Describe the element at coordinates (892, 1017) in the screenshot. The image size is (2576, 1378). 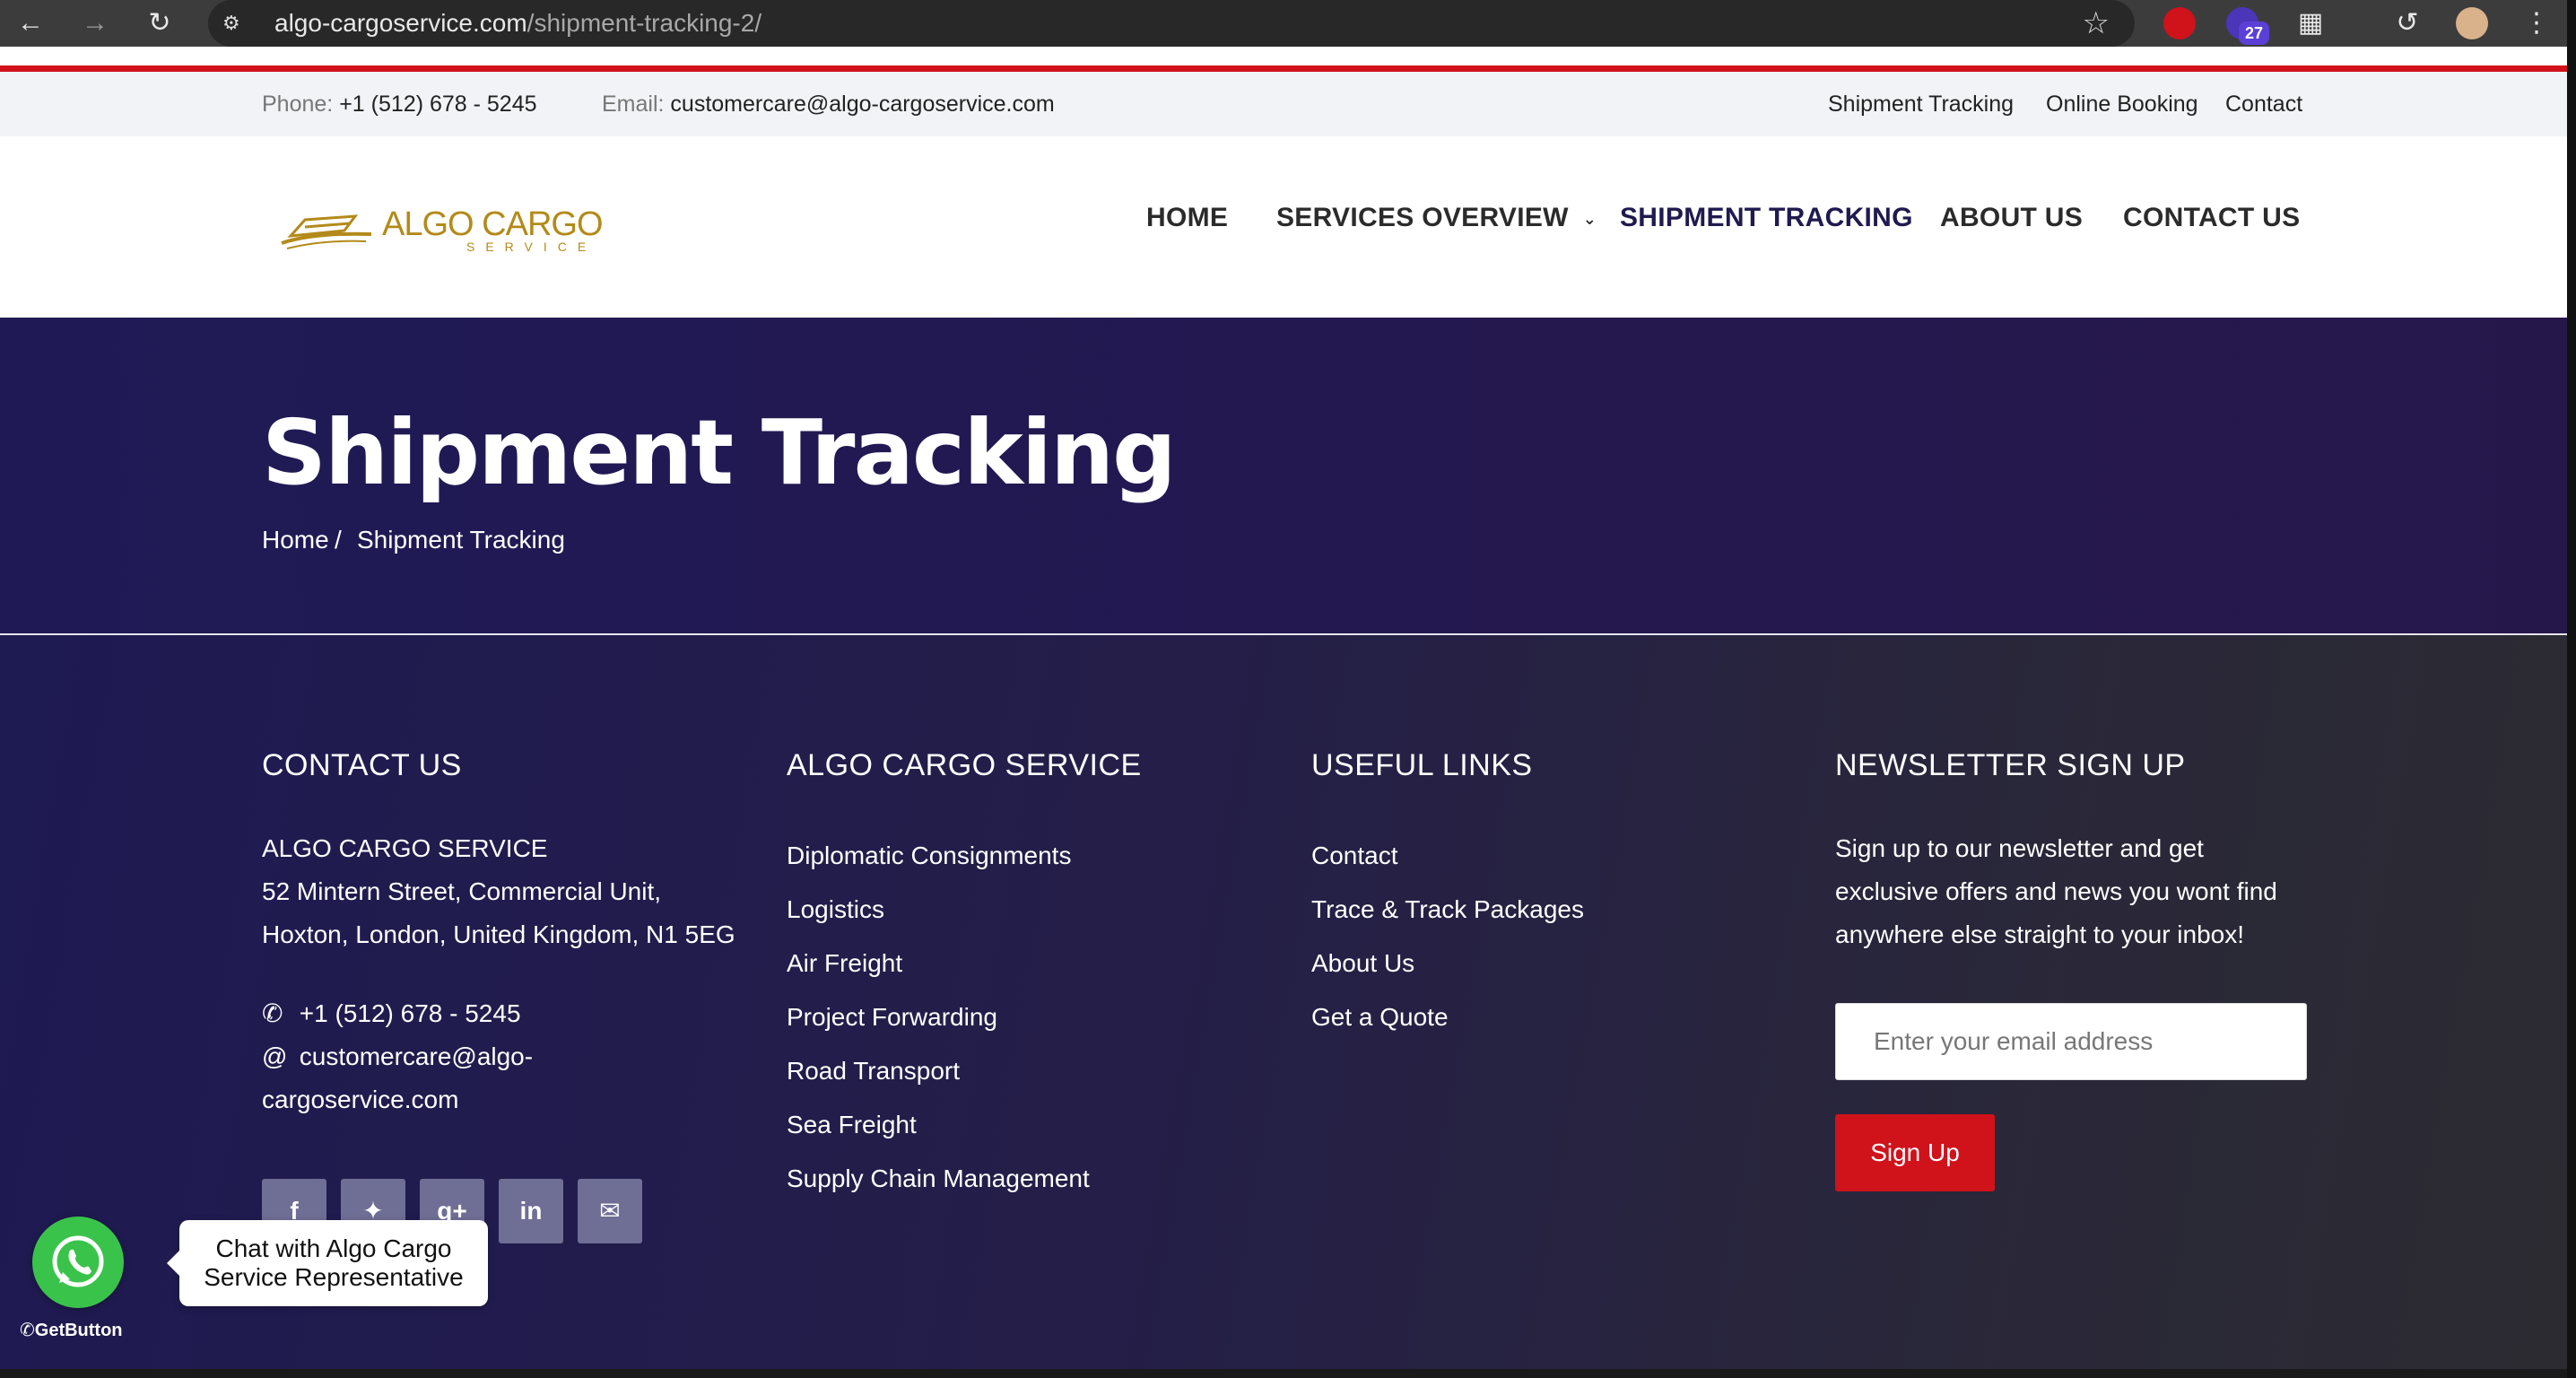
I see `footer-service-link: Project Forwarding` at that location.